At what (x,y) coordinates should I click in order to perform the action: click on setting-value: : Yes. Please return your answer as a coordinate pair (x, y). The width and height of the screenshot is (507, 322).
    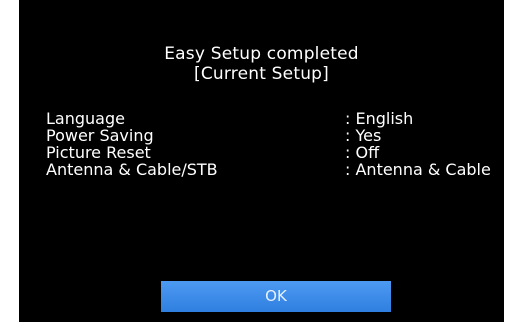
    Looking at the image, I should click on (363, 135).